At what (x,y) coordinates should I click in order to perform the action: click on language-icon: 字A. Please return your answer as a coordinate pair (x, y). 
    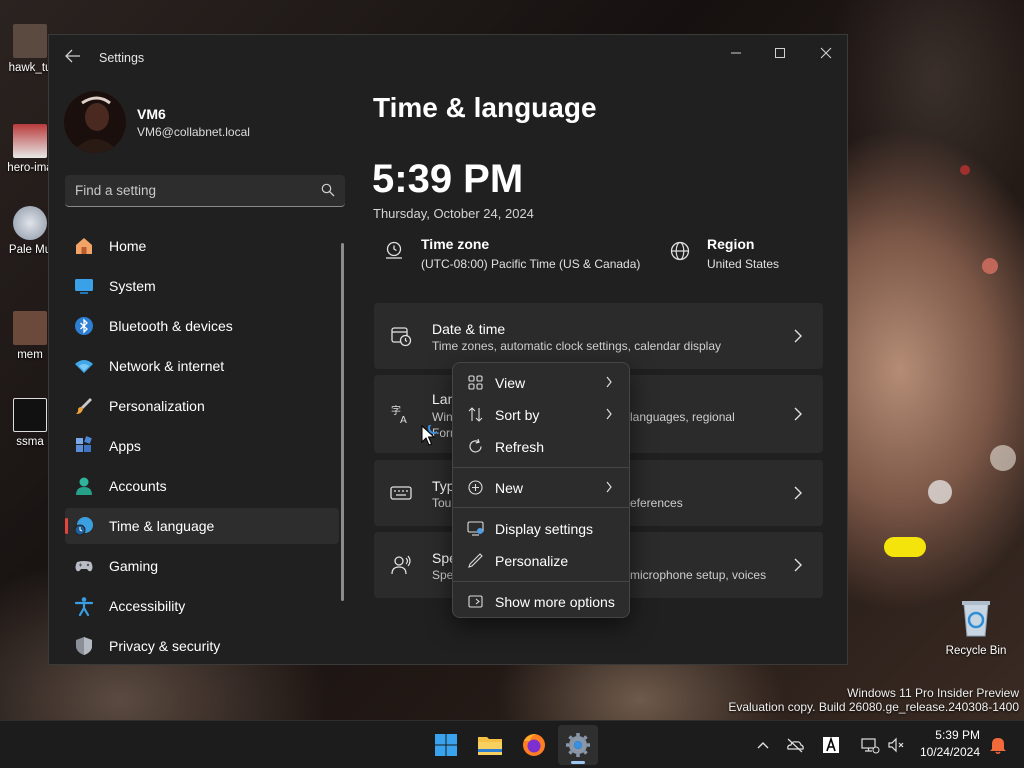
    Looking at the image, I should click on (399, 414).